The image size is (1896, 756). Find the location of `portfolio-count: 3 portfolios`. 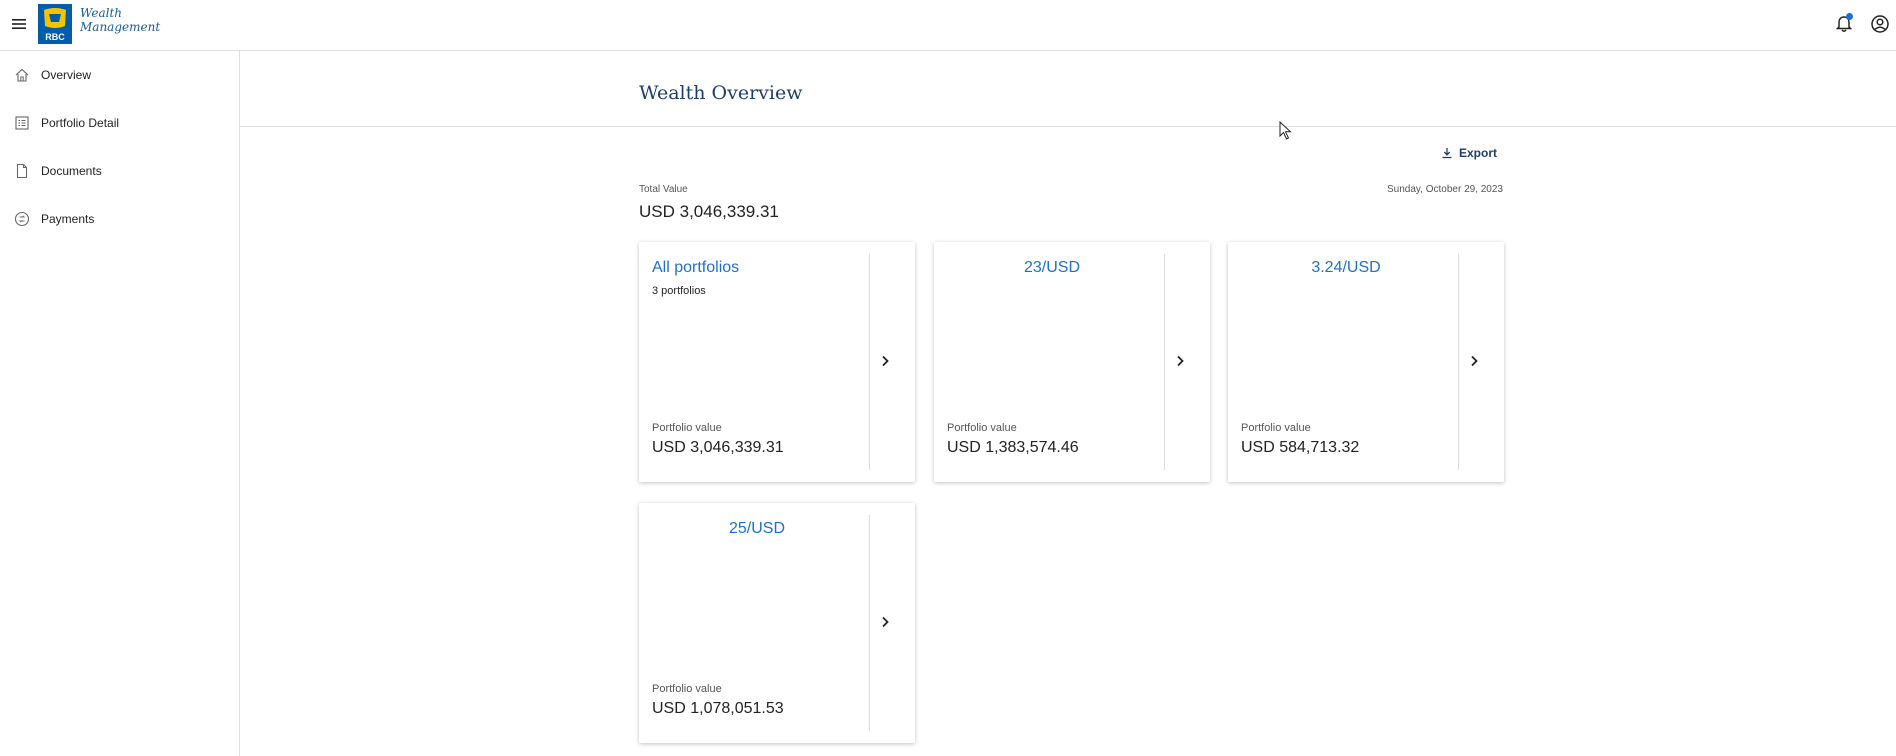

portfolio-count: 3 portfolios is located at coordinates (679, 291).